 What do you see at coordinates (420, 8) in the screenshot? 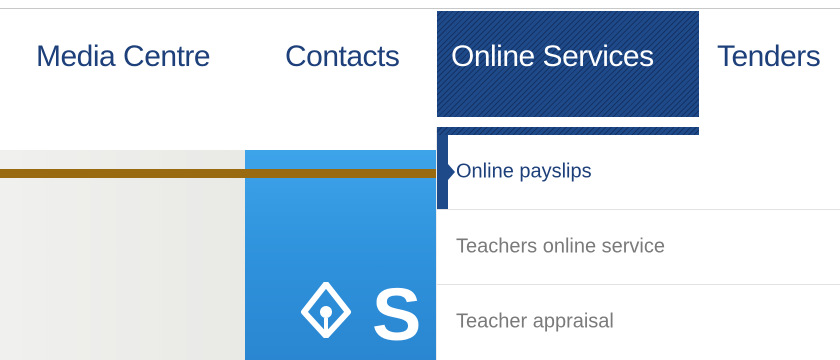
I see `header-divider` at bounding box center [420, 8].